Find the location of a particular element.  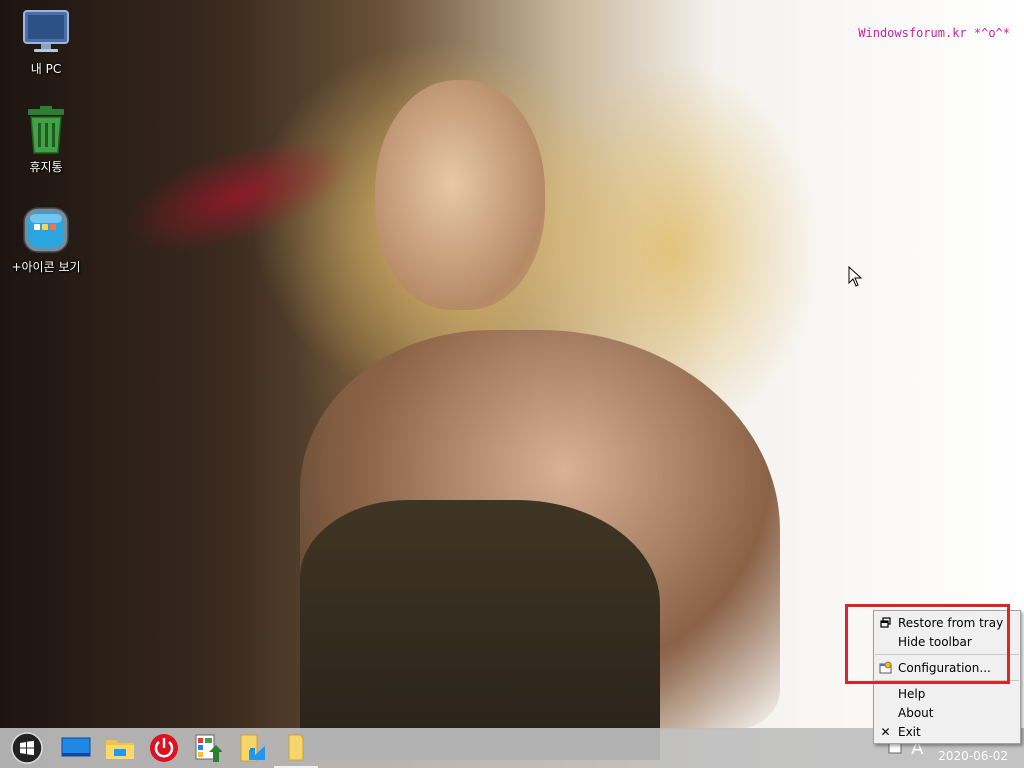

windows-logo-icon is located at coordinates (27, 748).